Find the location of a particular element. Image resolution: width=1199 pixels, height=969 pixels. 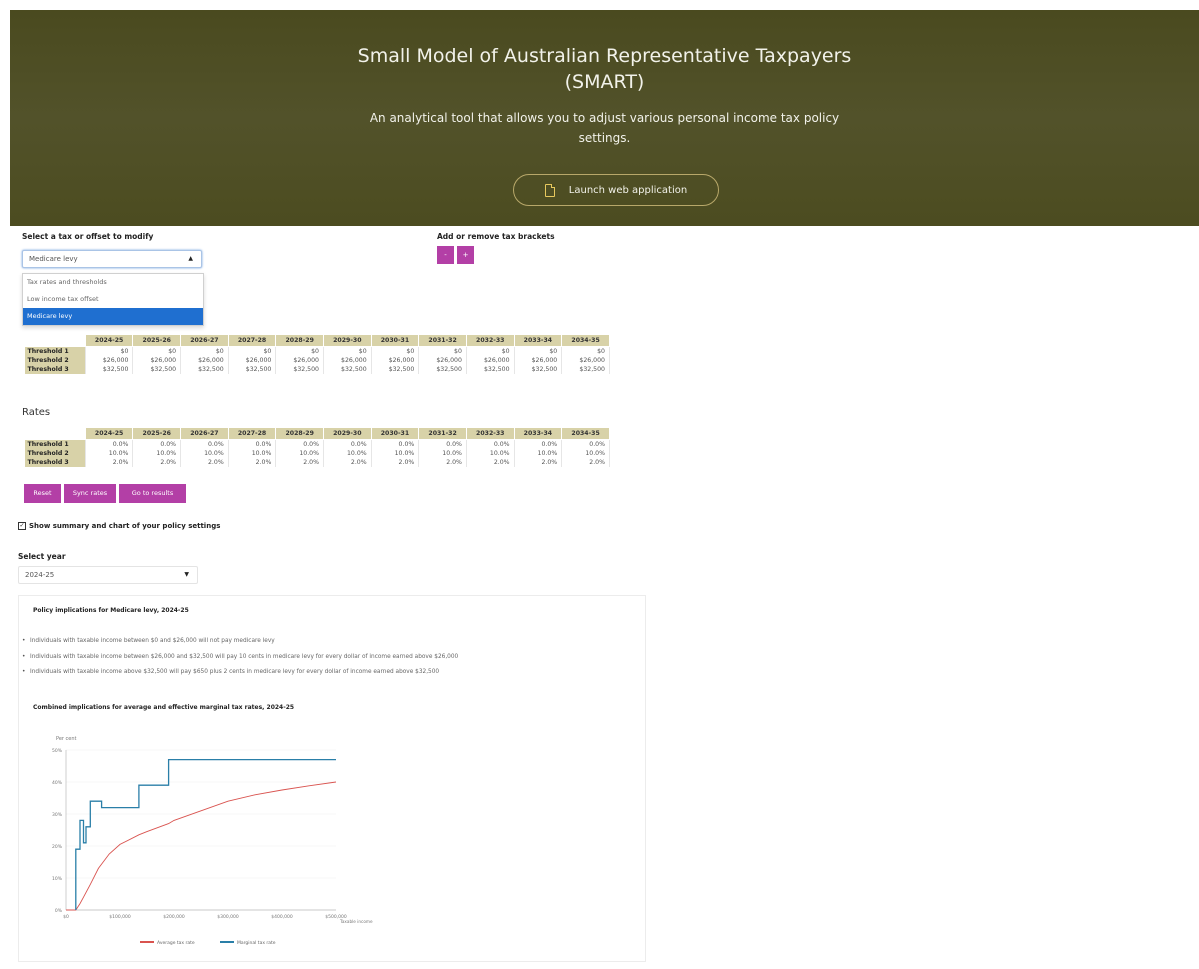

rate-year-header: 2028-29 is located at coordinates (299, 433).